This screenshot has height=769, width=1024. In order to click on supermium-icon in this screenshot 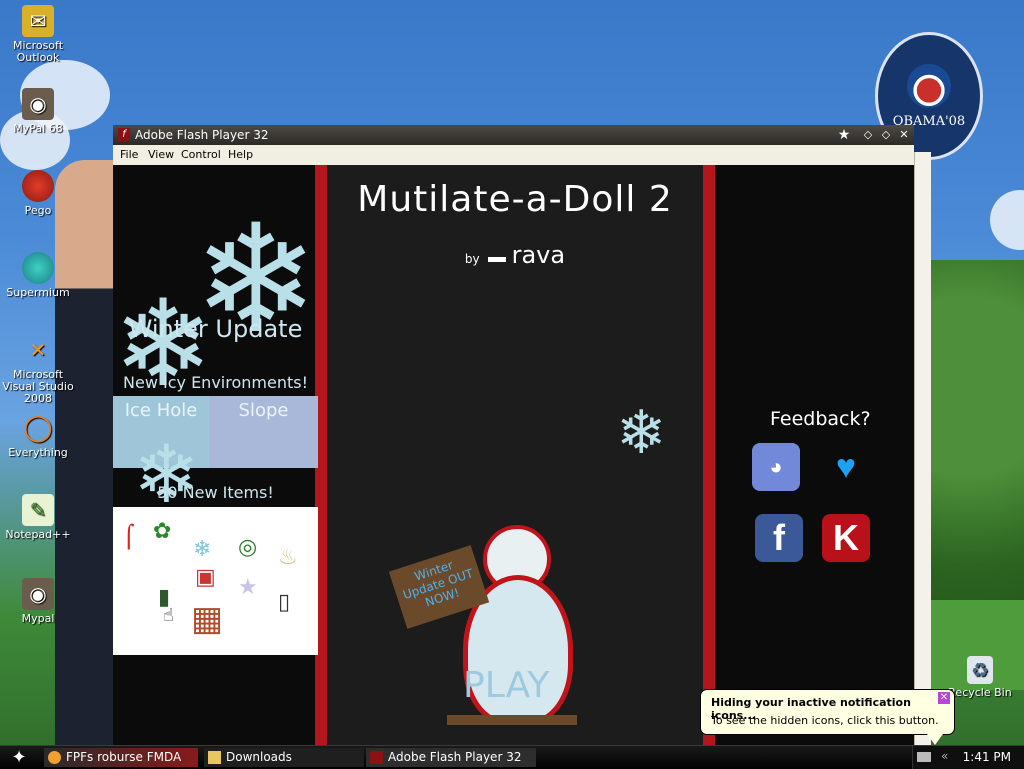, I will do `click(38, 268)`.